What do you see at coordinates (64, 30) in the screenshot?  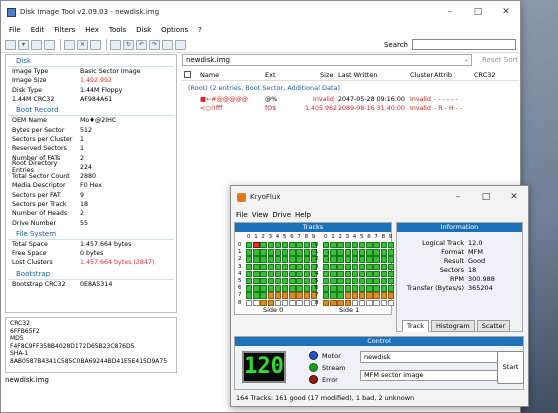 I see `menu-filters: Filters` at bounding box center [64, 30].